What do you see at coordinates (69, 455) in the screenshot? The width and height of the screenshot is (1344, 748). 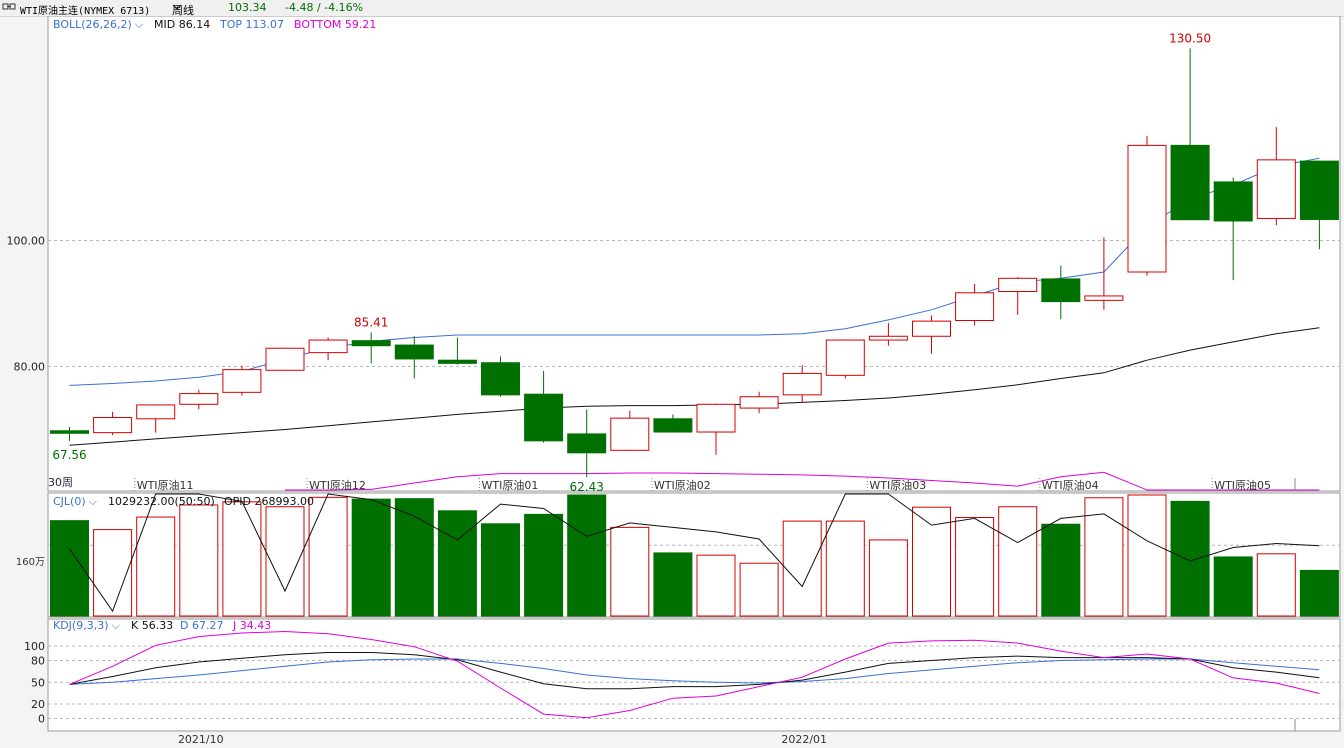 I see `extreme-price-label: 67.56` at bounding box center [69, 455].